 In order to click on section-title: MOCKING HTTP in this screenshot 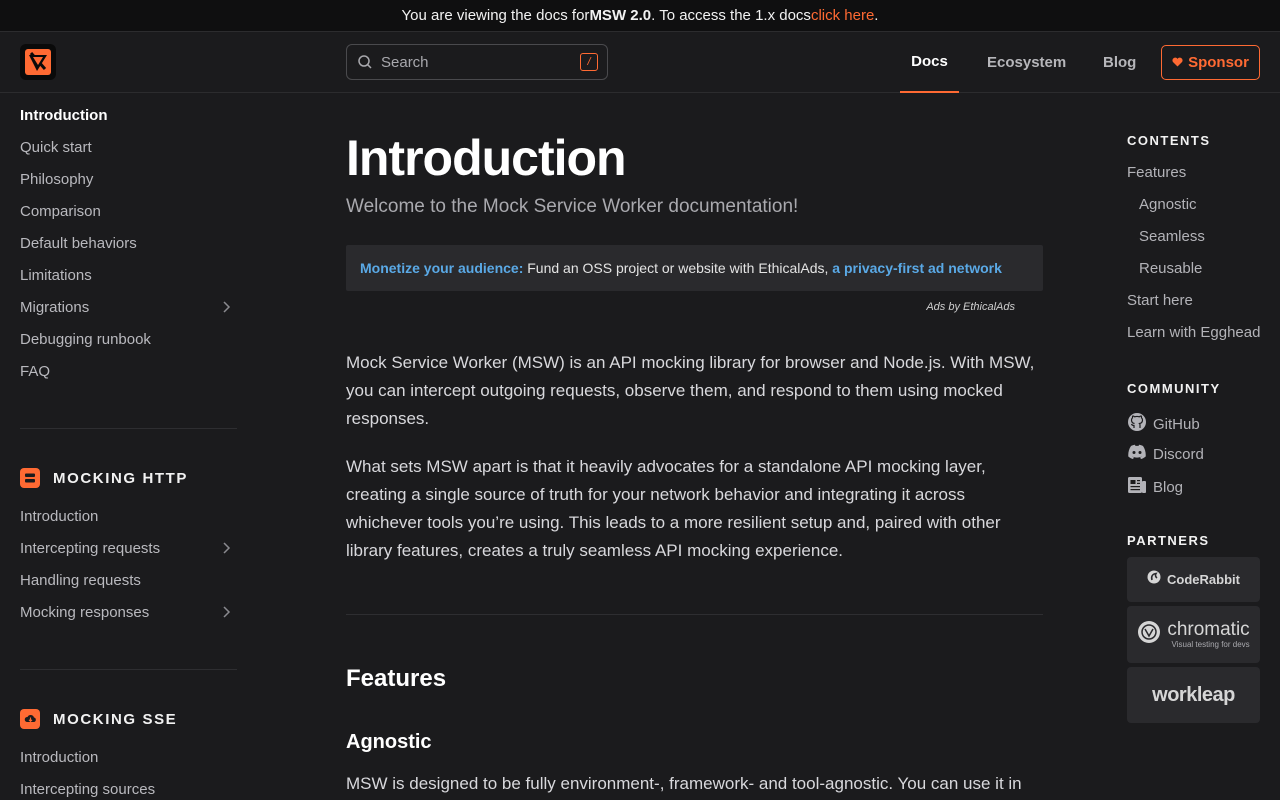, I will do `click(121, 478)`.